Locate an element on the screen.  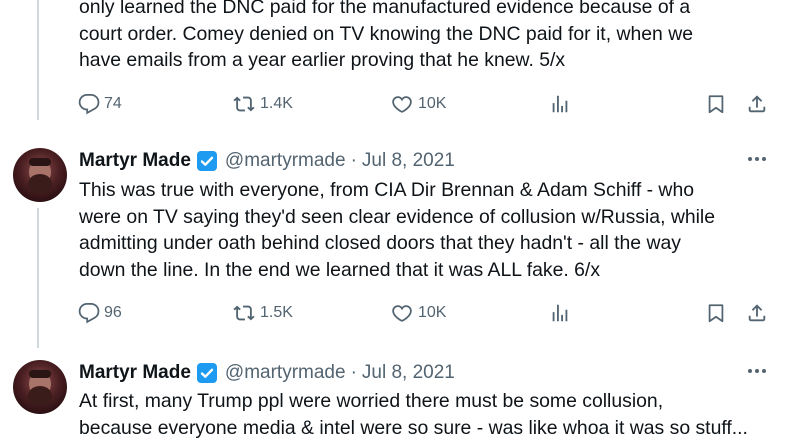
tweet-actions: 96 1.5K 10K is located at coordinates (399, 313).